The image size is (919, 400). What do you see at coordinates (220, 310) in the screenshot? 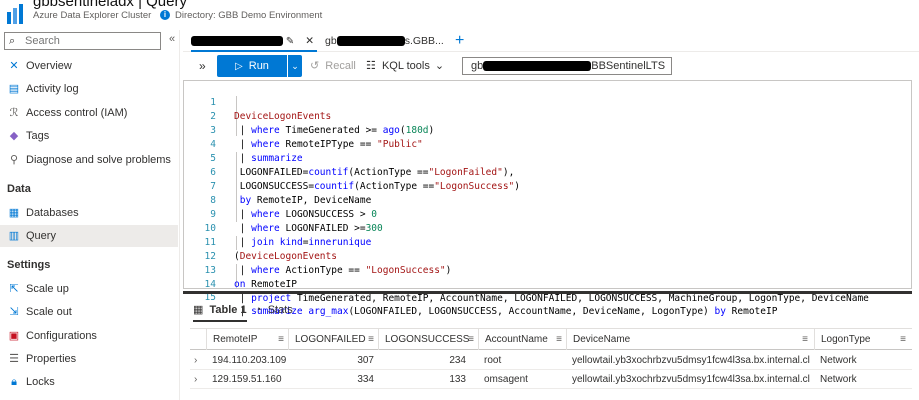
I see `tab-table-1: ▦ Table 1` at bounding box center [220, 310].